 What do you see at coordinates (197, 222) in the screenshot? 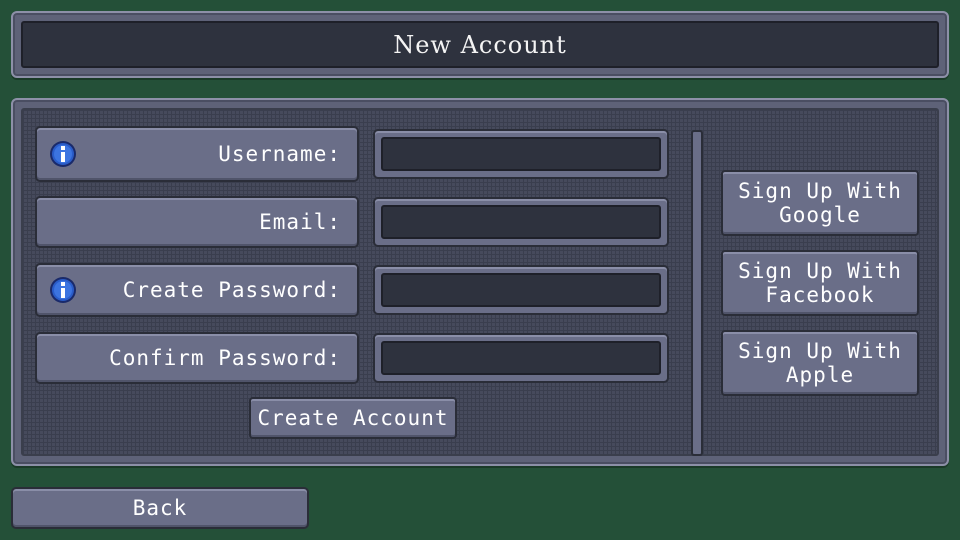
I see `email-label-box: Email:` at bounding box center [197, 222].